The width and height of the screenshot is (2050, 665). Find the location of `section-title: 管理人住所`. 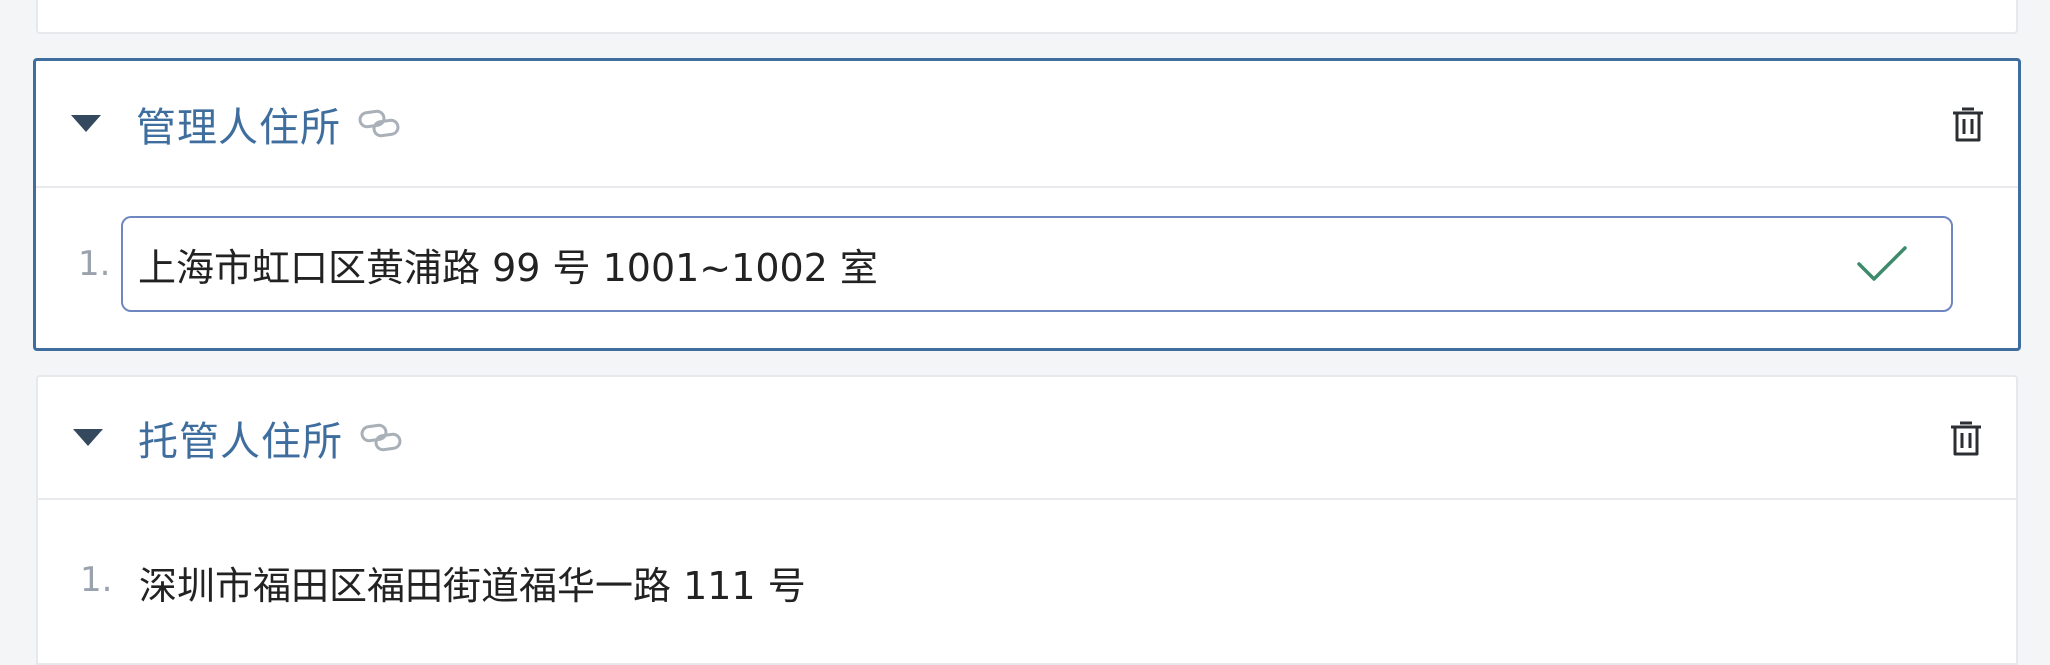

section-title: 管理人住所 is located at coordinates (238, 127).